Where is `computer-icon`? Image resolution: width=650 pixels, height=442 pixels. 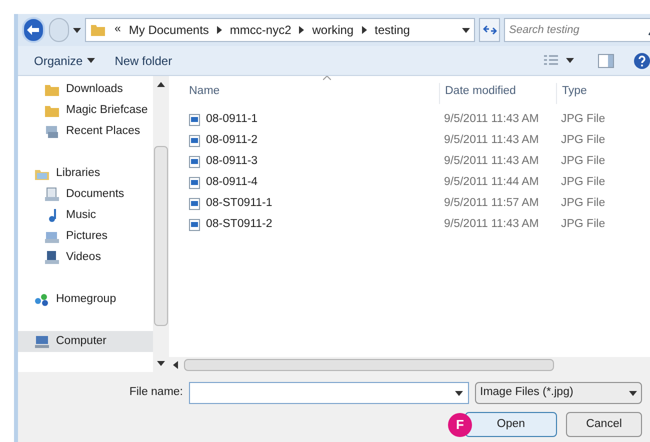 computer-icon is located at coordinates (42, 342).